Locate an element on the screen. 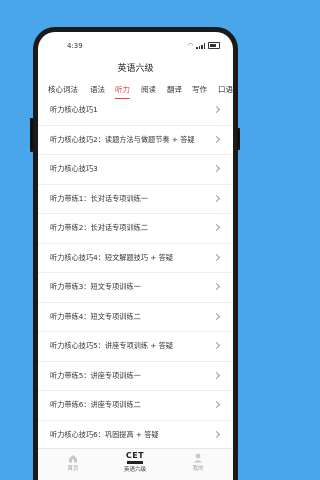 The width and height of the screenshot is (320, 480). nav-mine: 我的 is located at coordinates (198, 462).